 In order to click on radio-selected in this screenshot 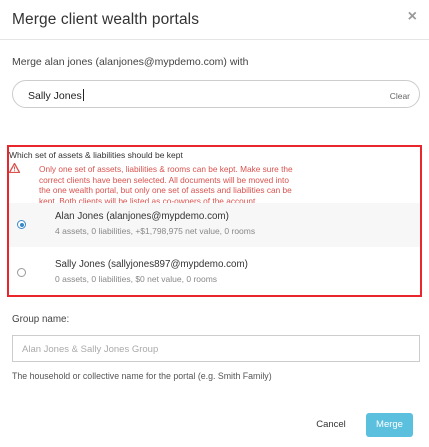, I will do `click(21, 224)`.